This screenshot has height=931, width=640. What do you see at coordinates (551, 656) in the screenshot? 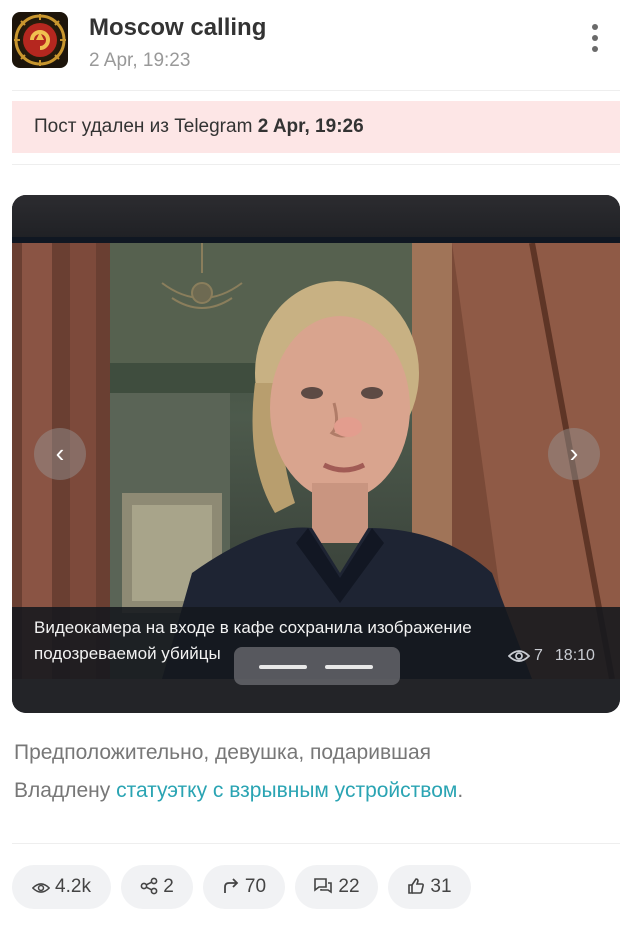
I see `media-meta: 7 18:10` at bounding box center [551, 656].